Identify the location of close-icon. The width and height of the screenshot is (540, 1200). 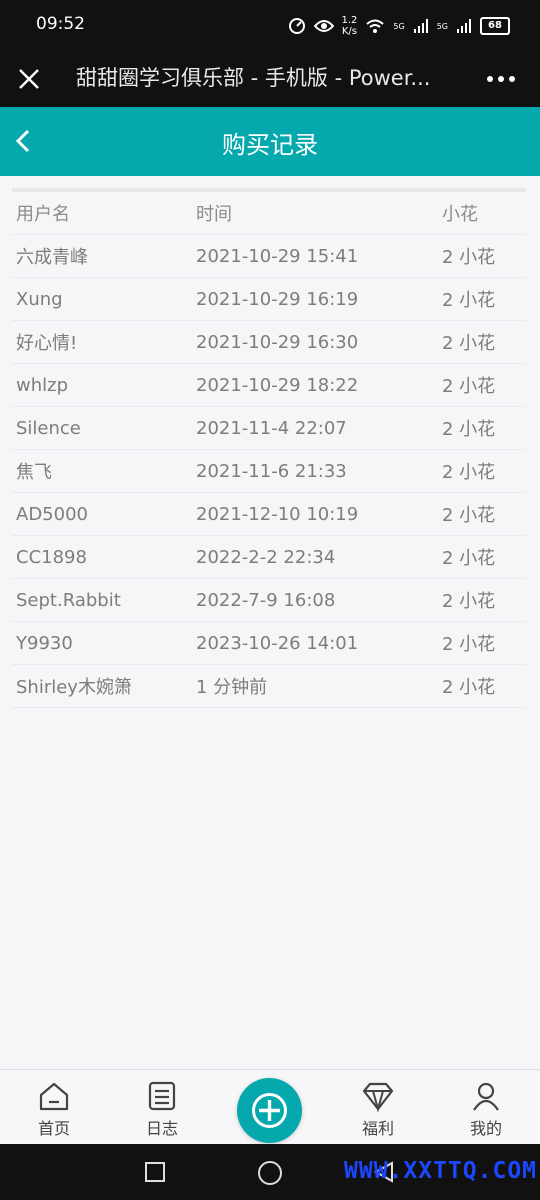
(29, 79).